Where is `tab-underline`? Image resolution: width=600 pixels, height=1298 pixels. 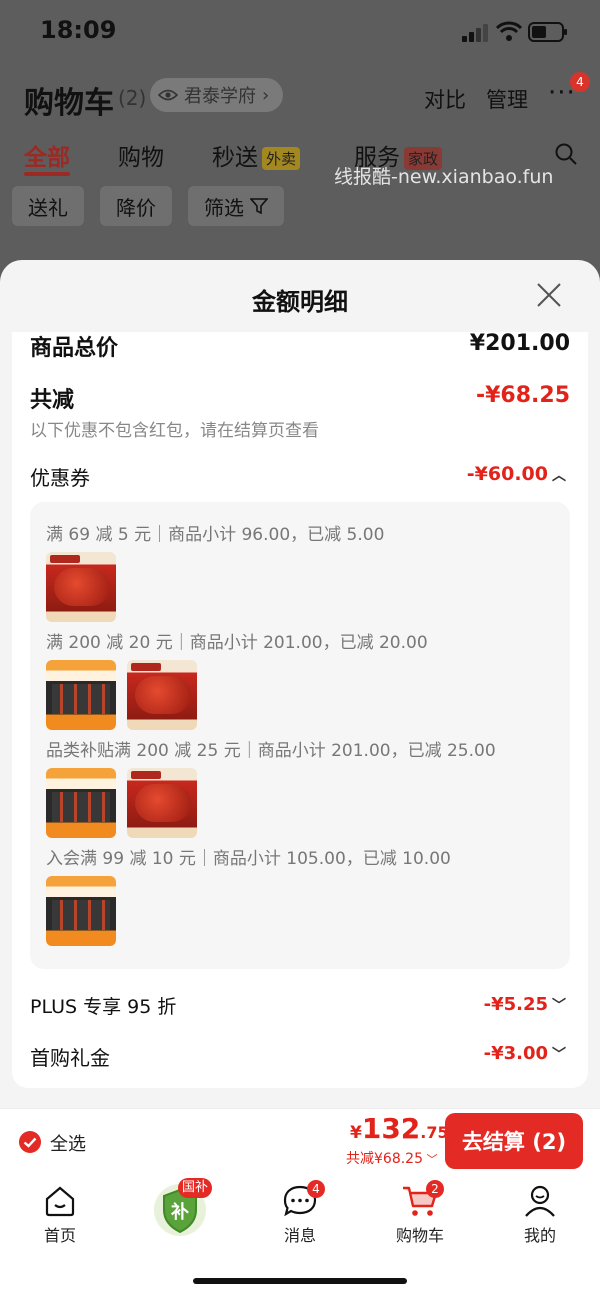 tab-underline is located at coordinates (47, 174).